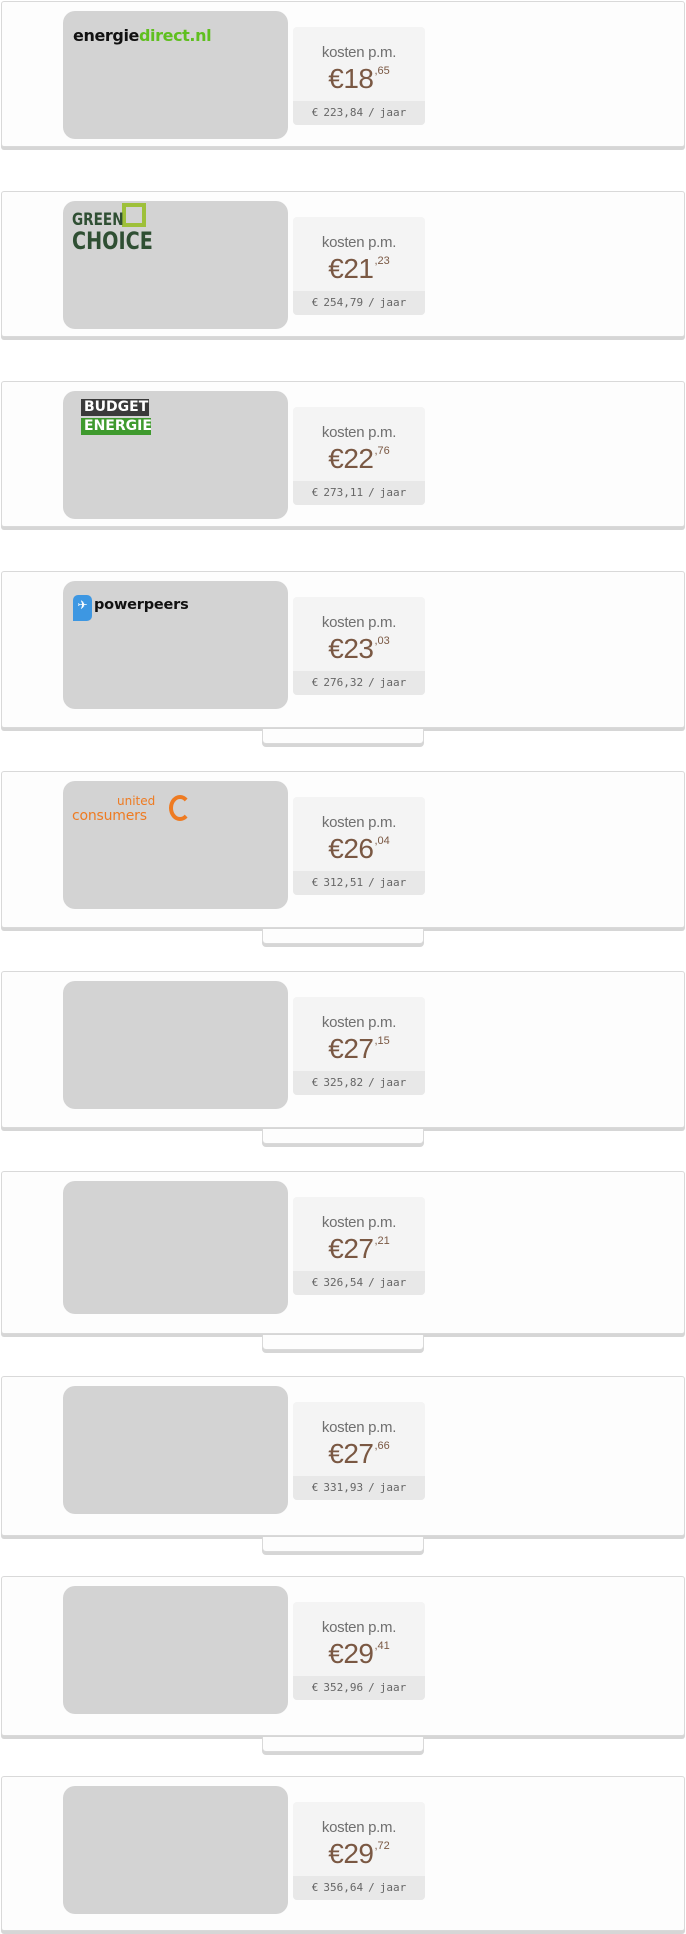 This screenshot has height=1934, width=686. I want to click on greenchoice-logo: GREEN CHOICE, so click(117, 229).